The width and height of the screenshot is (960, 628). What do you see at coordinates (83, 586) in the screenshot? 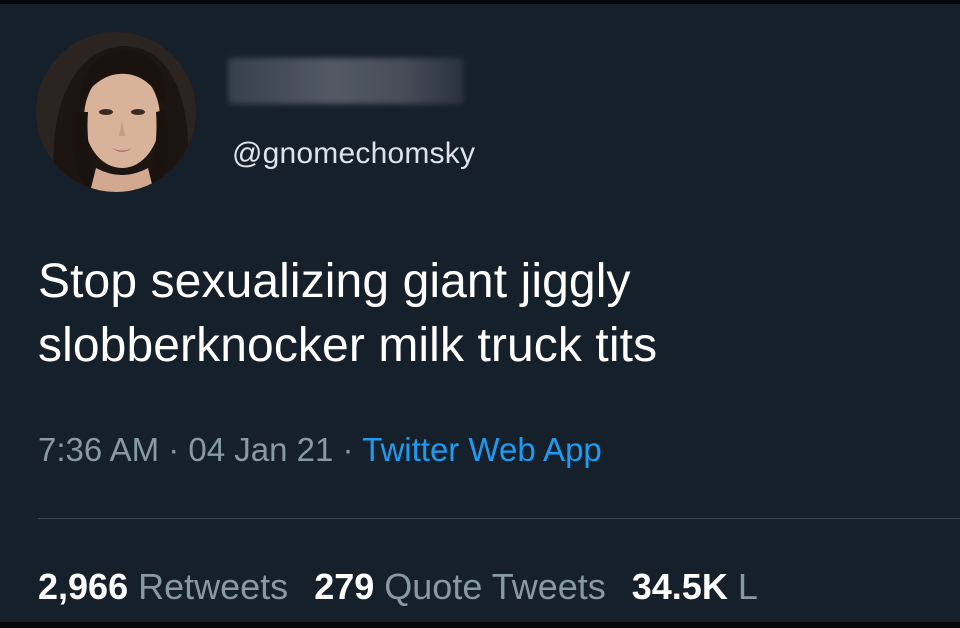
I see `retweets-count: 2,966` at bounding box center [83, 586].